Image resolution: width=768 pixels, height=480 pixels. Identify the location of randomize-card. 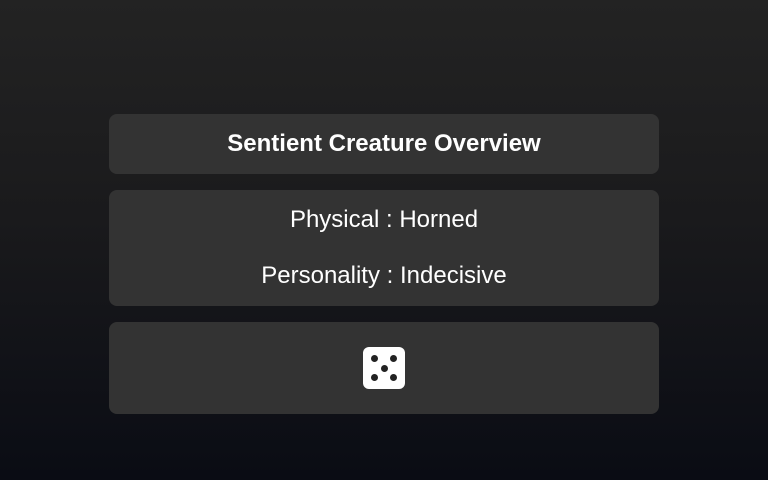
(384, 368).